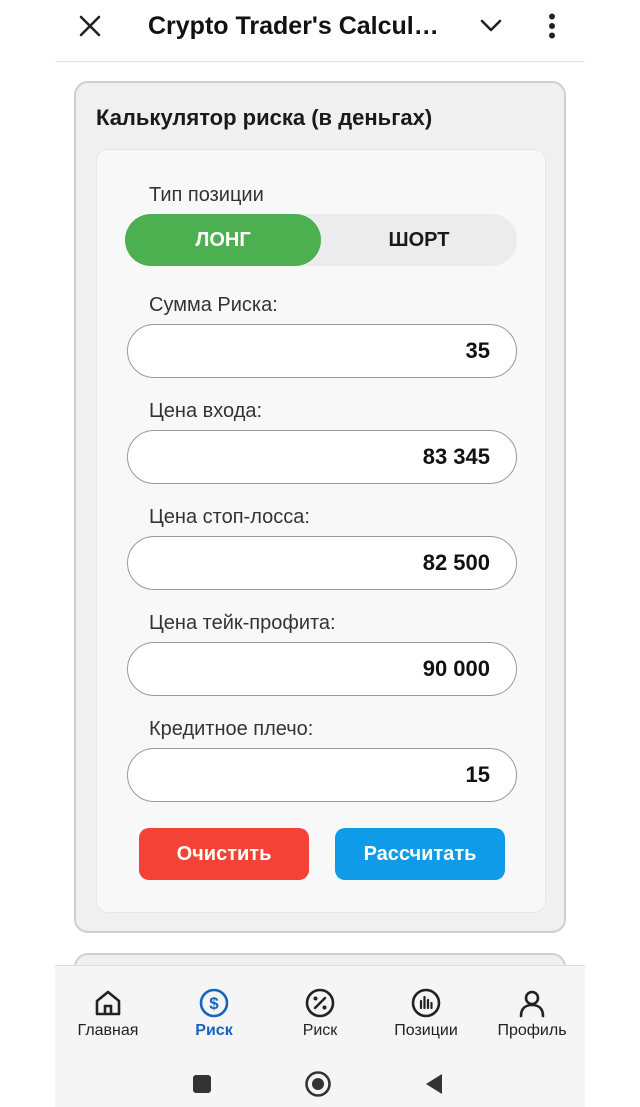  I want to click on risk-amount-label: Сумма Риска:, so click(213, 305).